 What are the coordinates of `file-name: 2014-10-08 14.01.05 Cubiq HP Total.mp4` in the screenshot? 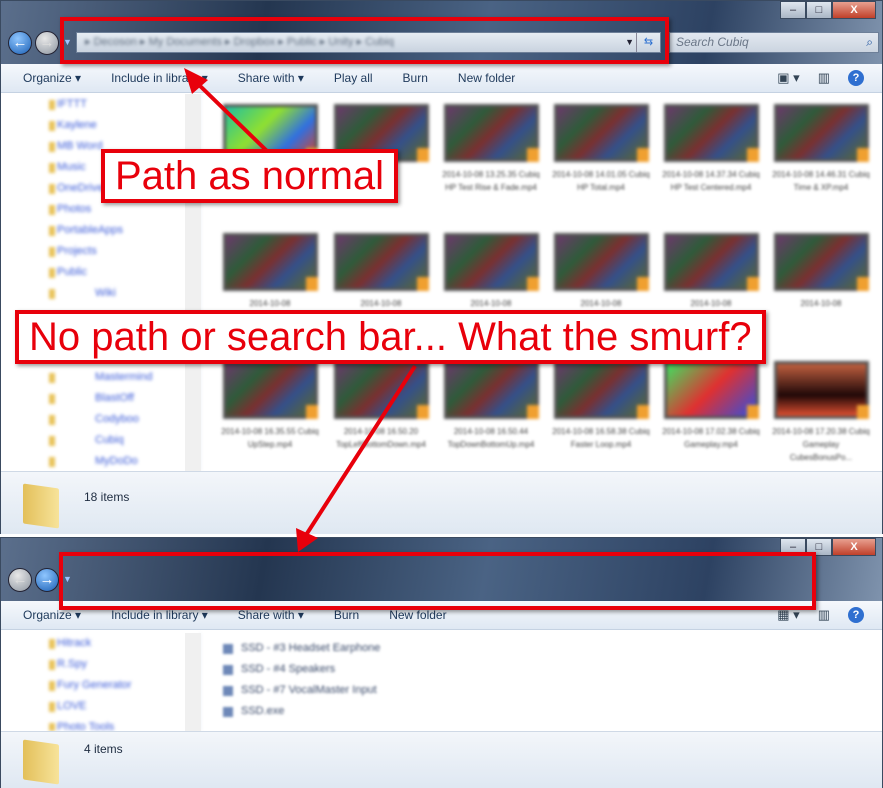 It's located at (601, 181).